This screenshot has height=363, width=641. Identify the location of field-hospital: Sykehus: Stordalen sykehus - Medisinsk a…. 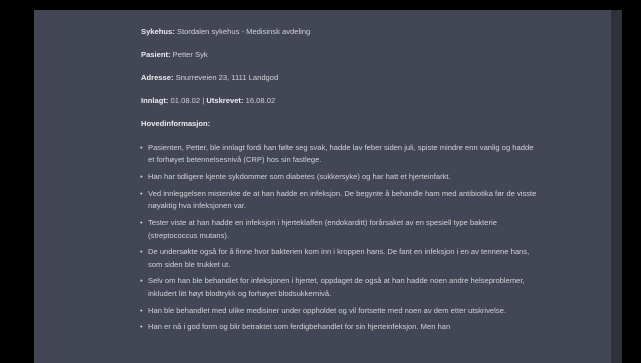
(341, 32).